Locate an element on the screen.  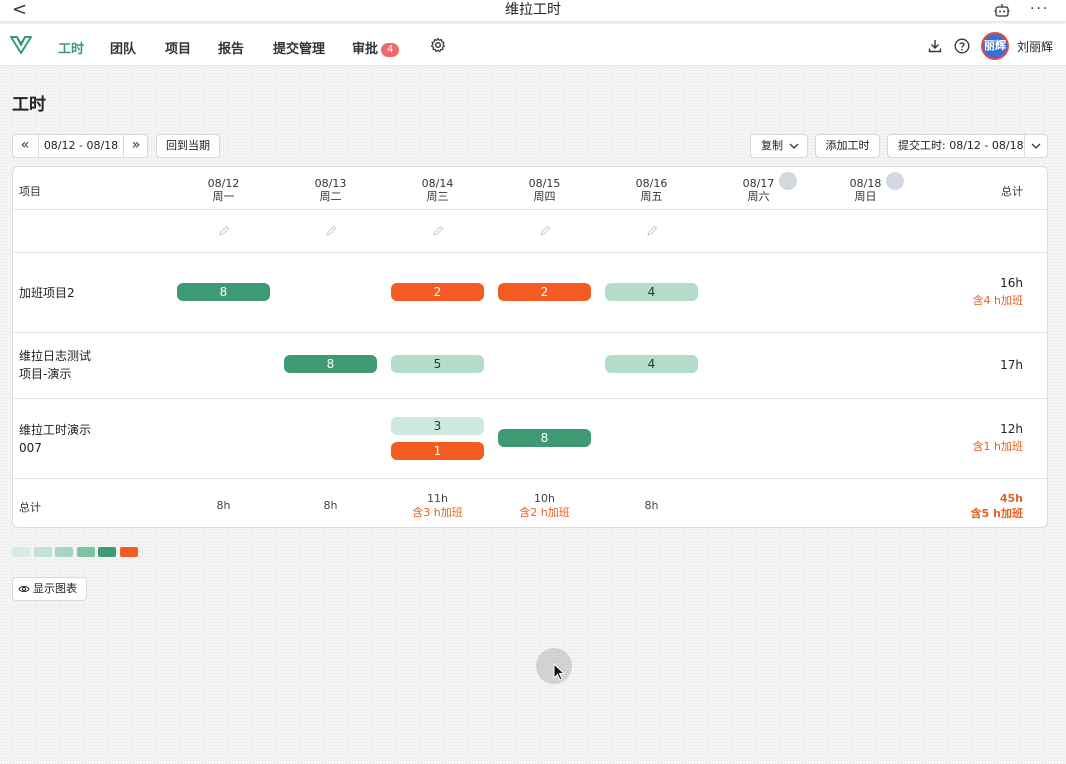
page-title: 工时 is located at coordinates (29, 105).